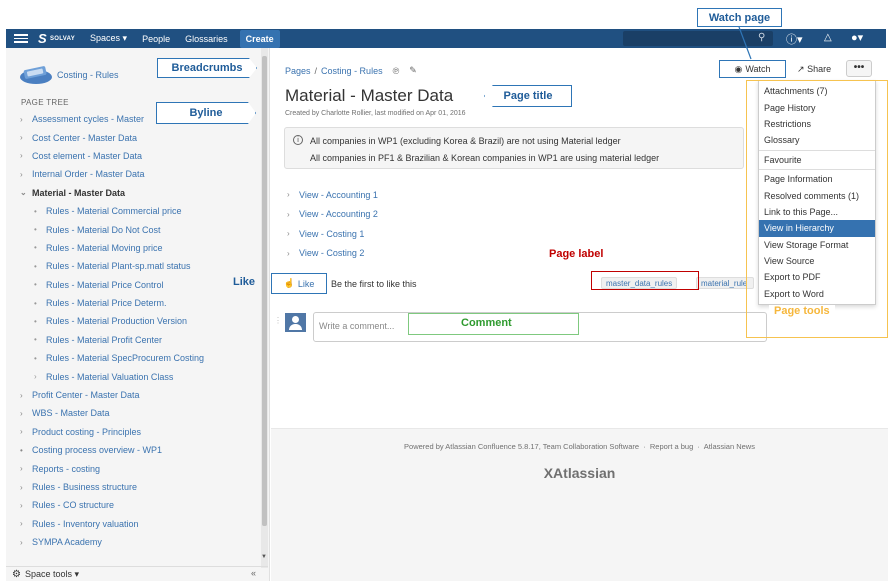 The width and height of the screenshot is (888, 581). Describe the element at coordinates (298, 140) in the screenshot. I see `info-icon: i` at that location.